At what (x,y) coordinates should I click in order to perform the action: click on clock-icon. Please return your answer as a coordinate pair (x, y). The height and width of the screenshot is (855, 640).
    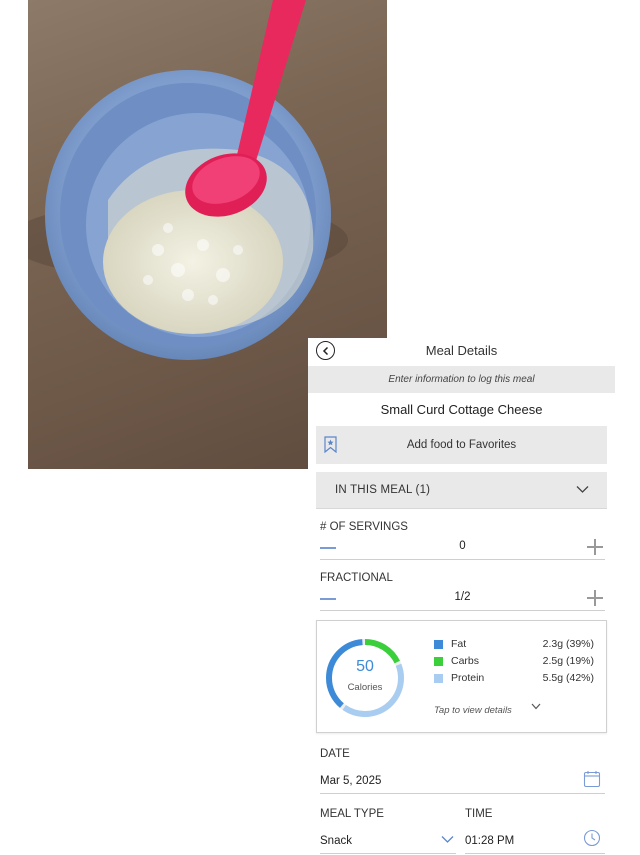
    Looking at the image, I should click on (592, 838).